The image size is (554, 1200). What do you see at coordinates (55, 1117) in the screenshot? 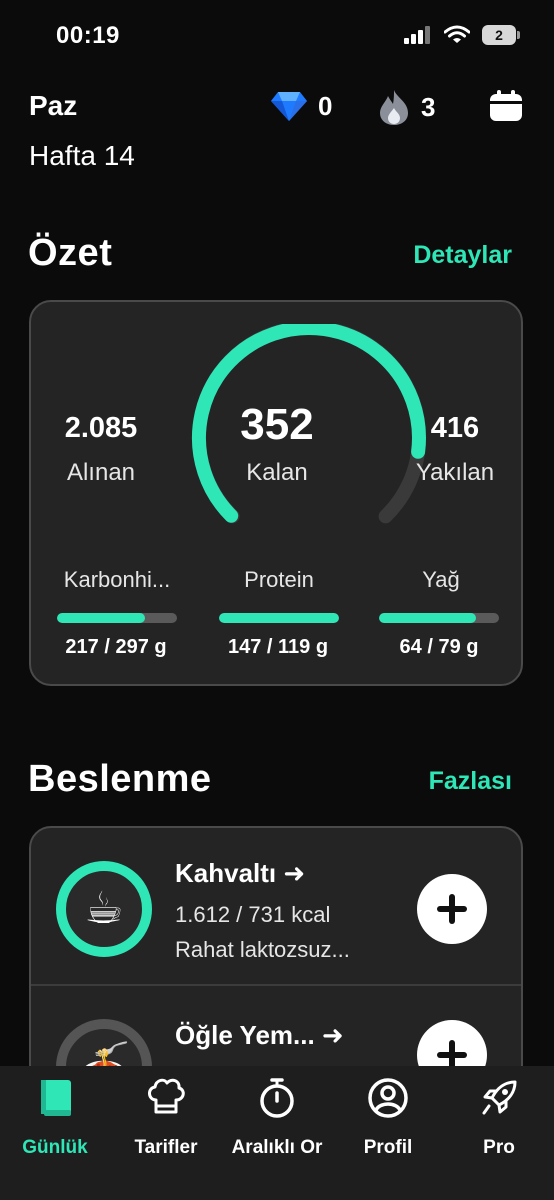
I see `tab-diary: Günlük` at bounding box center [55, 1117].